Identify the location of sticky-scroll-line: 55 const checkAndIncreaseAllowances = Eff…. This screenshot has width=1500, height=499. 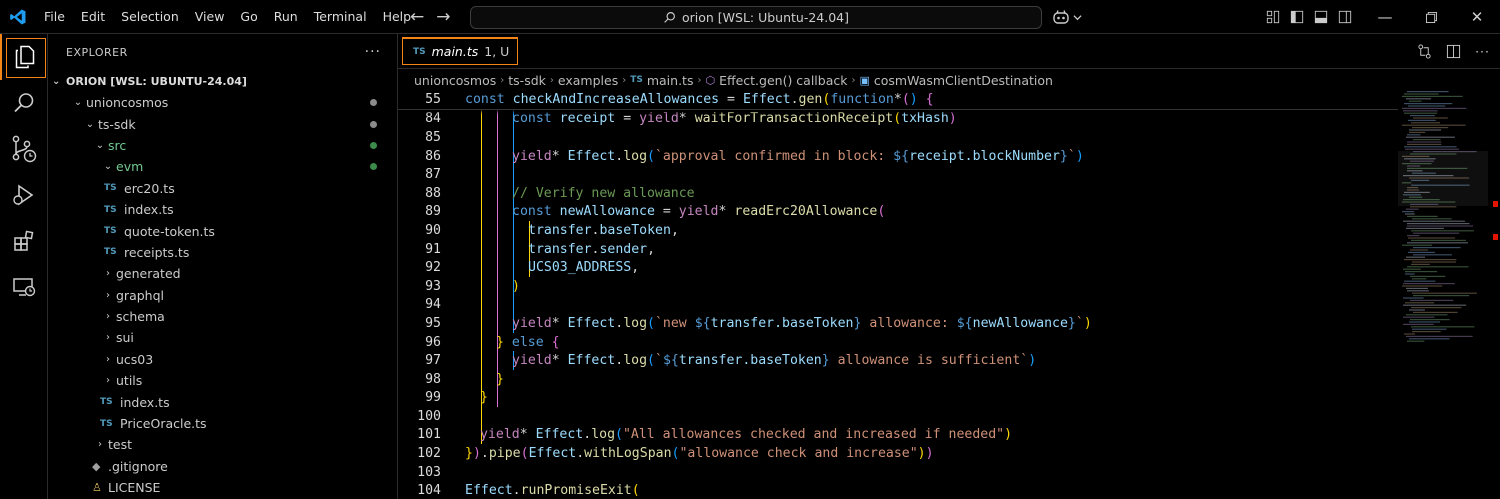
(898, 100).